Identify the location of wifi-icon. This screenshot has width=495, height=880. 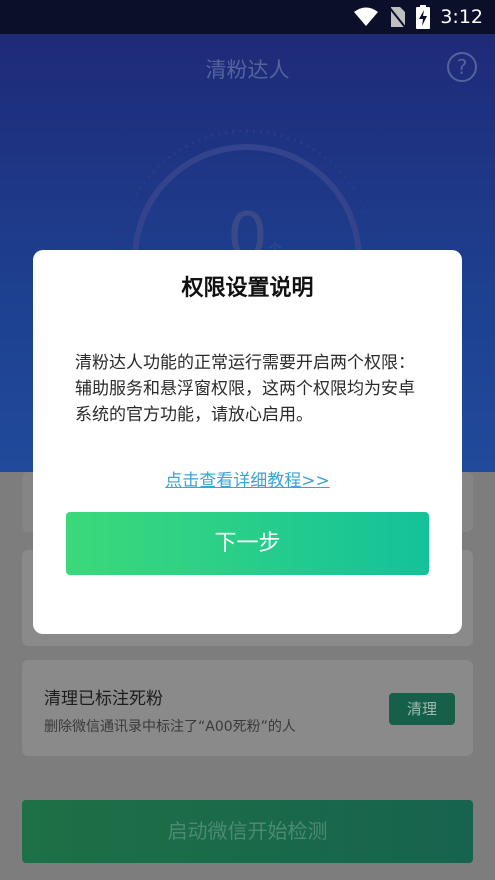
(366, 16).